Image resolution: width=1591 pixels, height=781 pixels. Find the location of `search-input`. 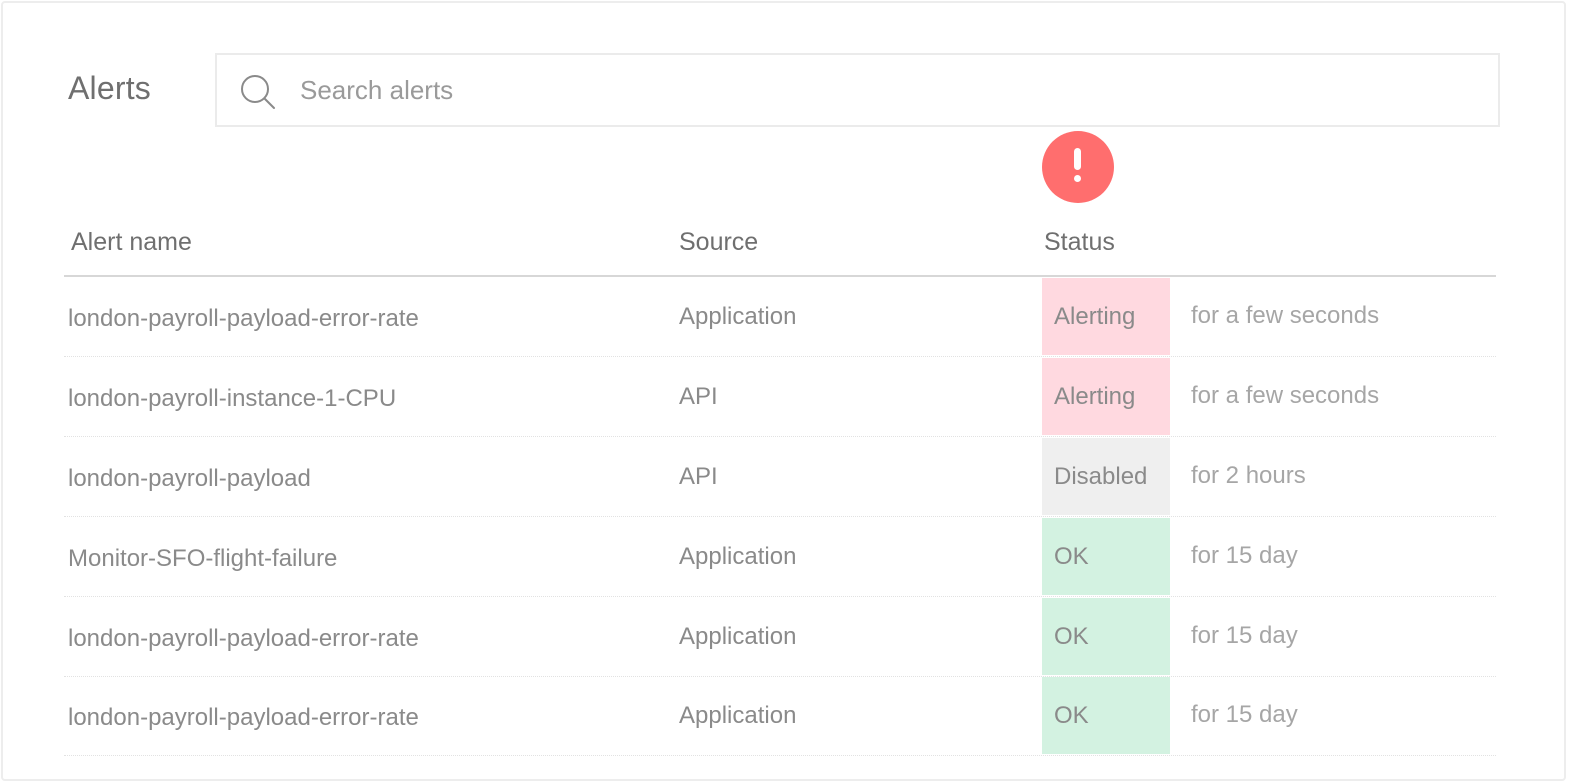

search-input is located at coordinates (875, 90).